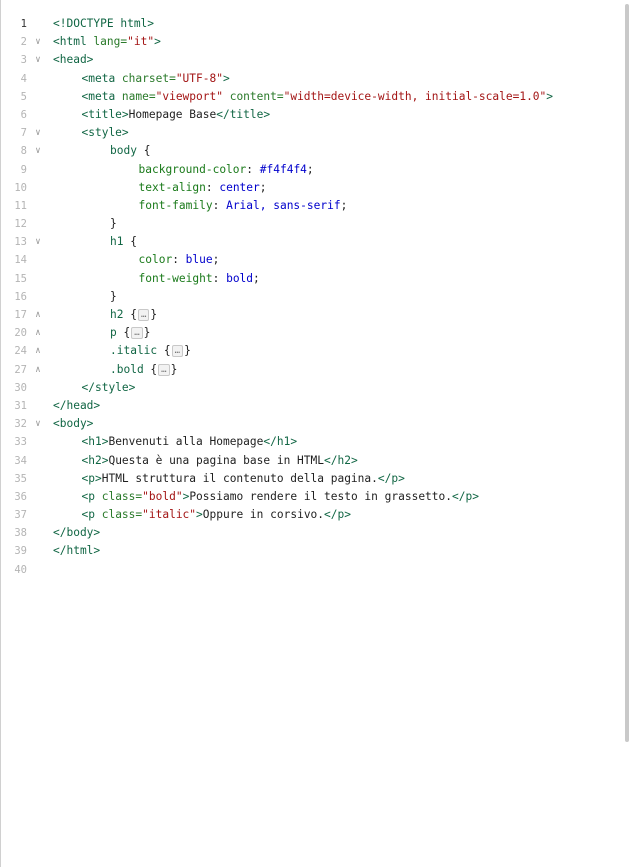 Image resolution: width=632 pixels, height=867 pixels. What do you see at coordinates (309, 333) in the screenshot?
I see `code-line: 20 ∧ p {…}` at bounding box center [309, 333].